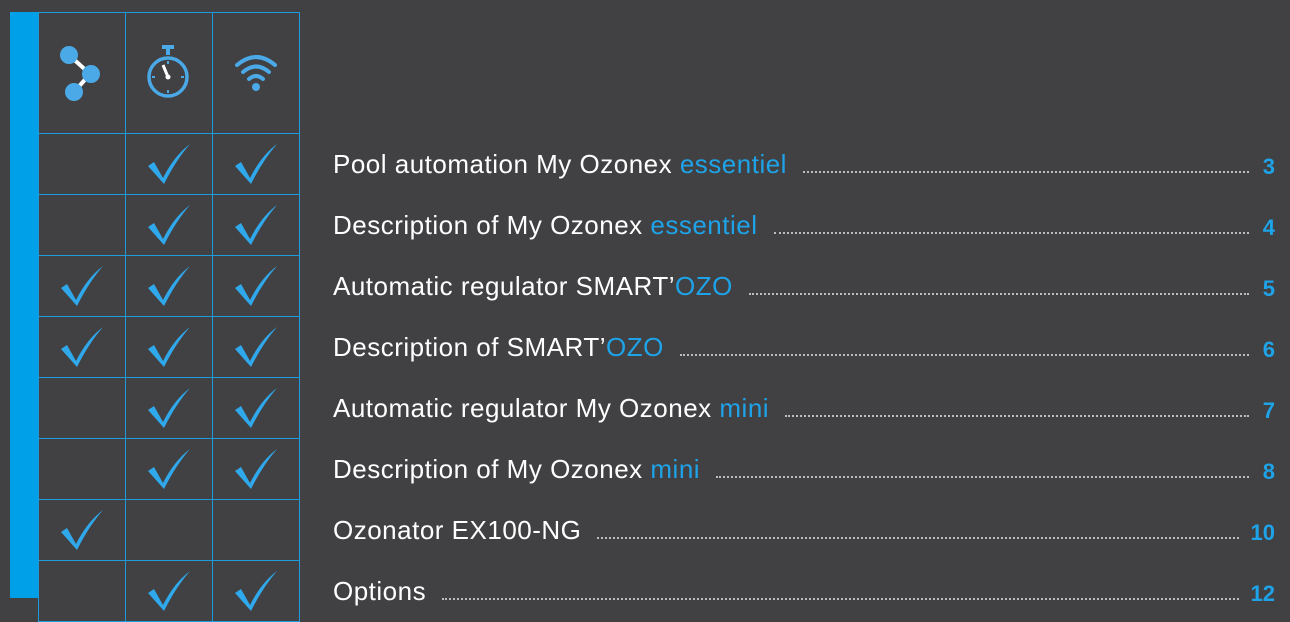  I want to click on page-number: 12, so click(1262, 593).